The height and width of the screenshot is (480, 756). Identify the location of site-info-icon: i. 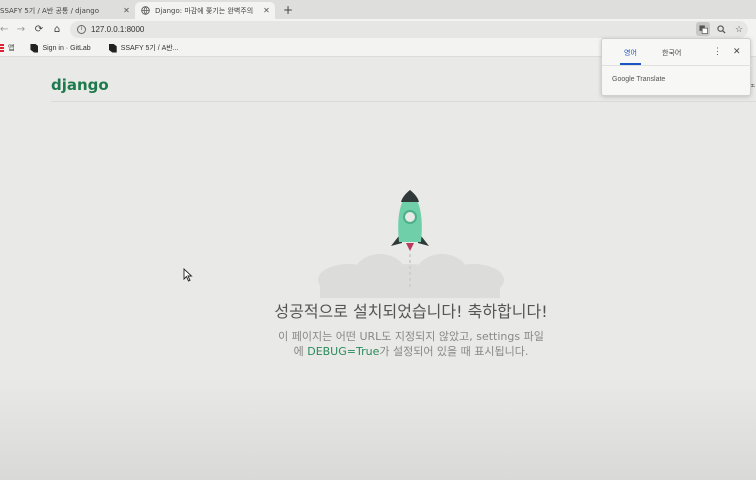
(81, 29).